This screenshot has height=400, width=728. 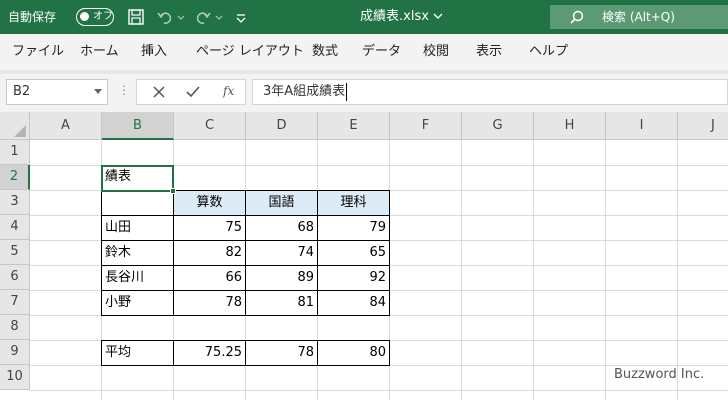 I want to click on student-name: 鈴木, so click(x=137, y=253).